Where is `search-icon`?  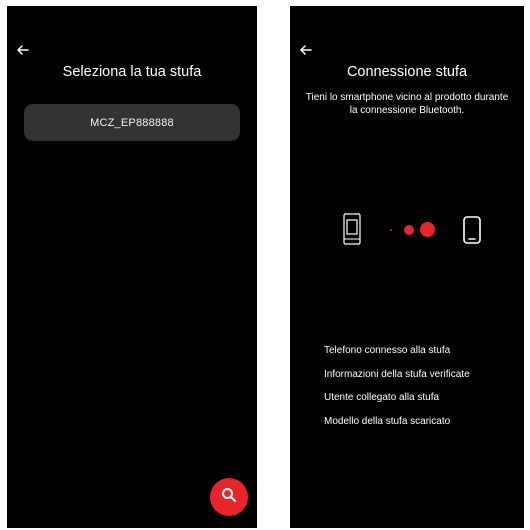 search-icon is located at coordinates (229, 497).